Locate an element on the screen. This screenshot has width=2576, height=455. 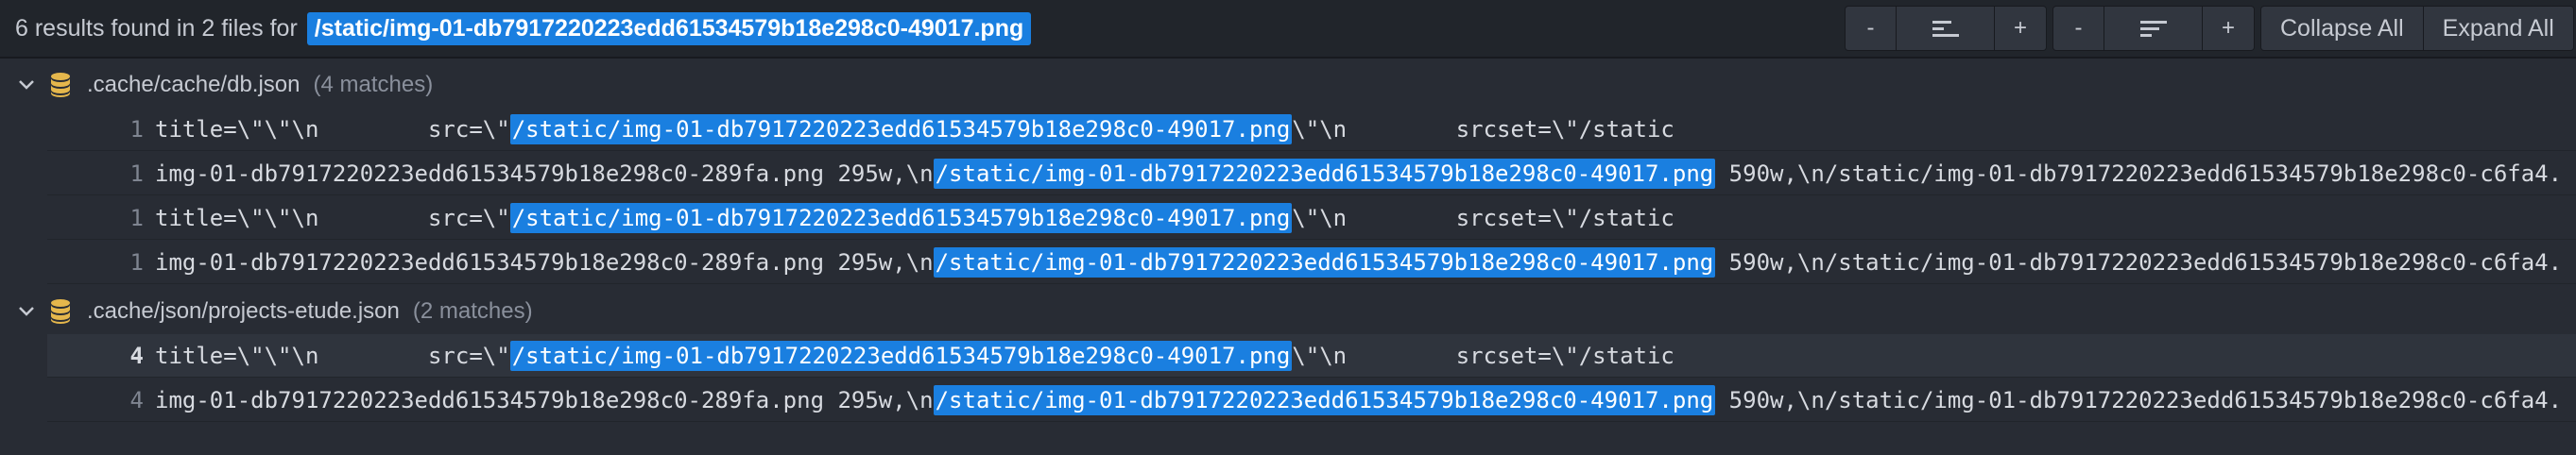
file-path: .cache/cache/db.json (4 matches) is located at coordinates (260, 85).